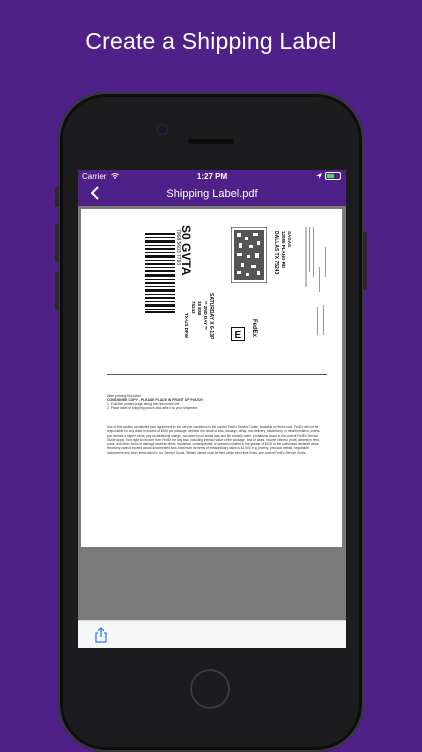 The image size is (422, 752). Describe the element at coordinates (162, 129) in the screenshot. I see `front-camera` at that location.